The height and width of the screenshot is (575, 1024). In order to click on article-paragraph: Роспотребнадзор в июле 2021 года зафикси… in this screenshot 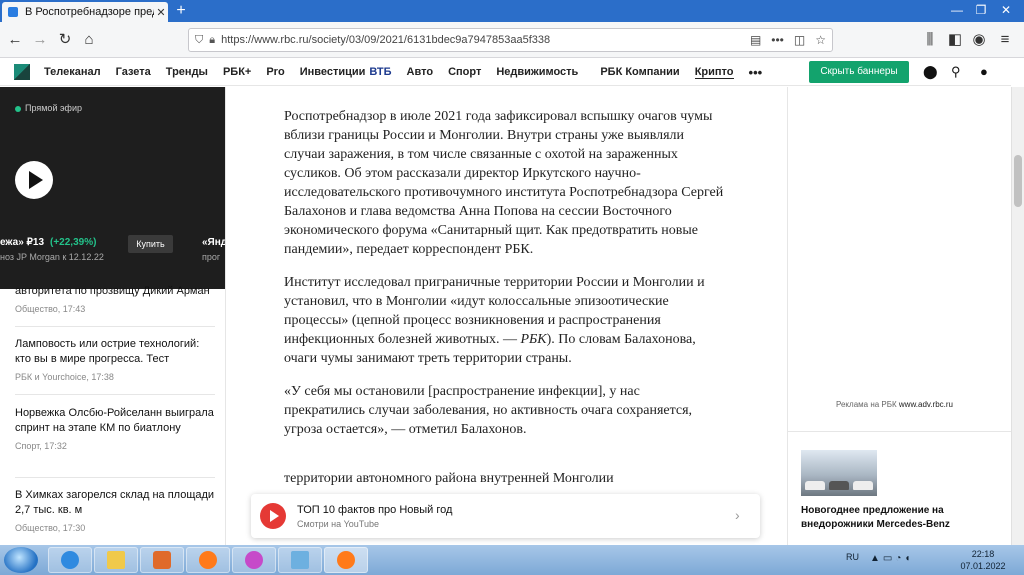, I will do `click(504, 183)`.